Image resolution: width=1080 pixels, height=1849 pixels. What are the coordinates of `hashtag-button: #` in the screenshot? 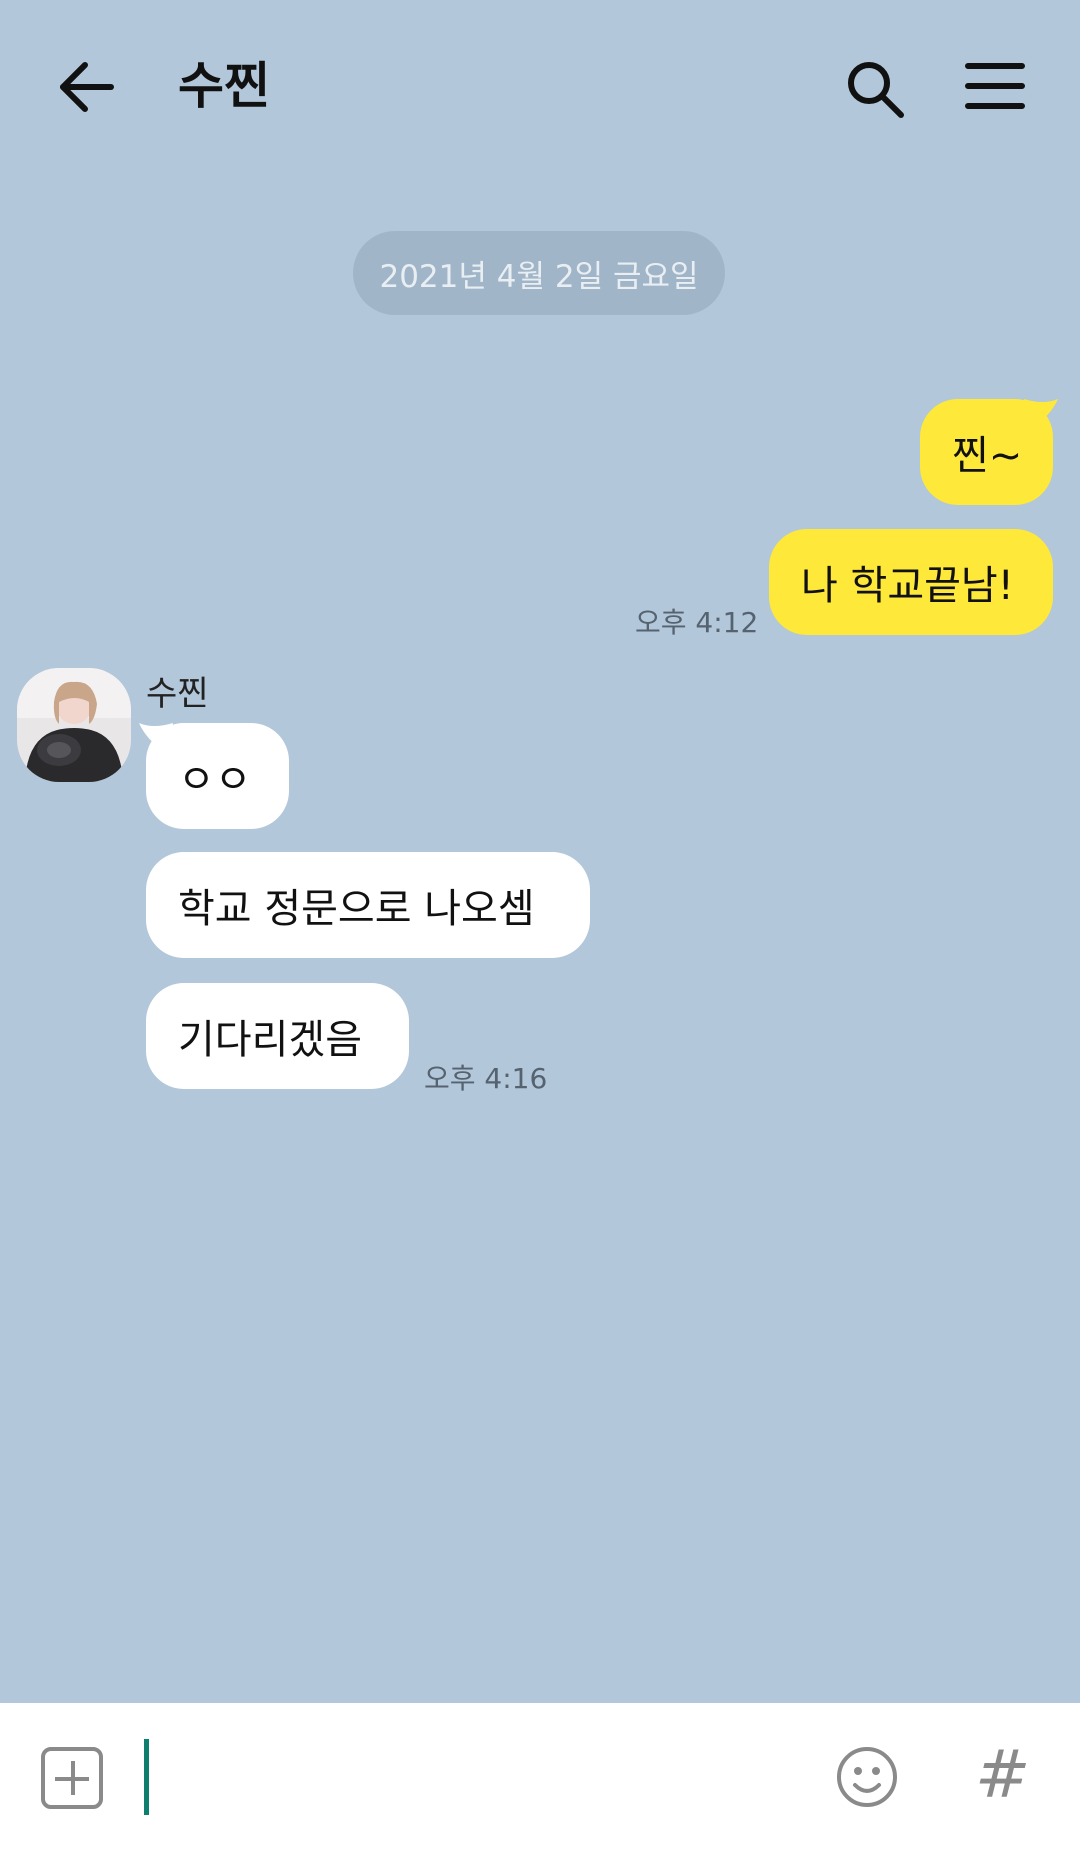 It's located at (1002, 1775).